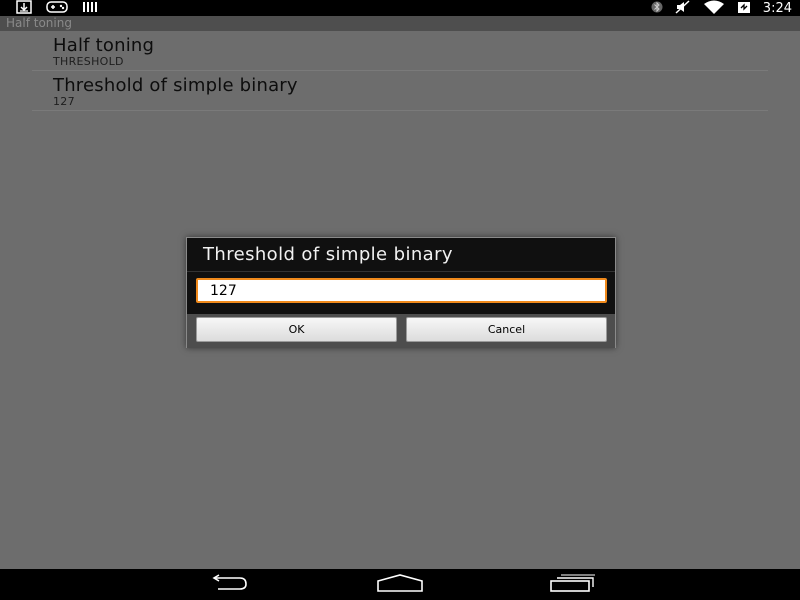 This screenshot has height=600, width=800. What do you see at coordinates (506, 329) in the screenshot?
I see `cancel-button: Cancel` at bounding box center [506, 329].